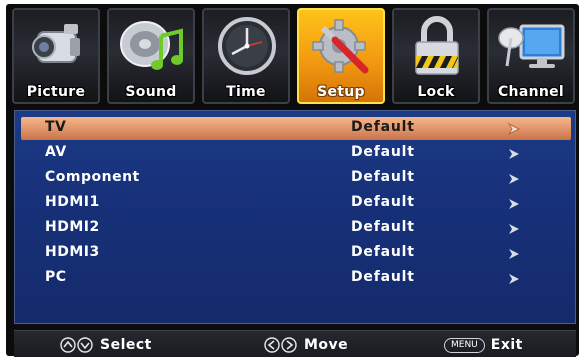 The height and width of the screenshot is (358, 583). What do you see at coordinates (72, 227) in the screenshot?
I see `item-name: HDMI2` at bounding box center [72, 227].